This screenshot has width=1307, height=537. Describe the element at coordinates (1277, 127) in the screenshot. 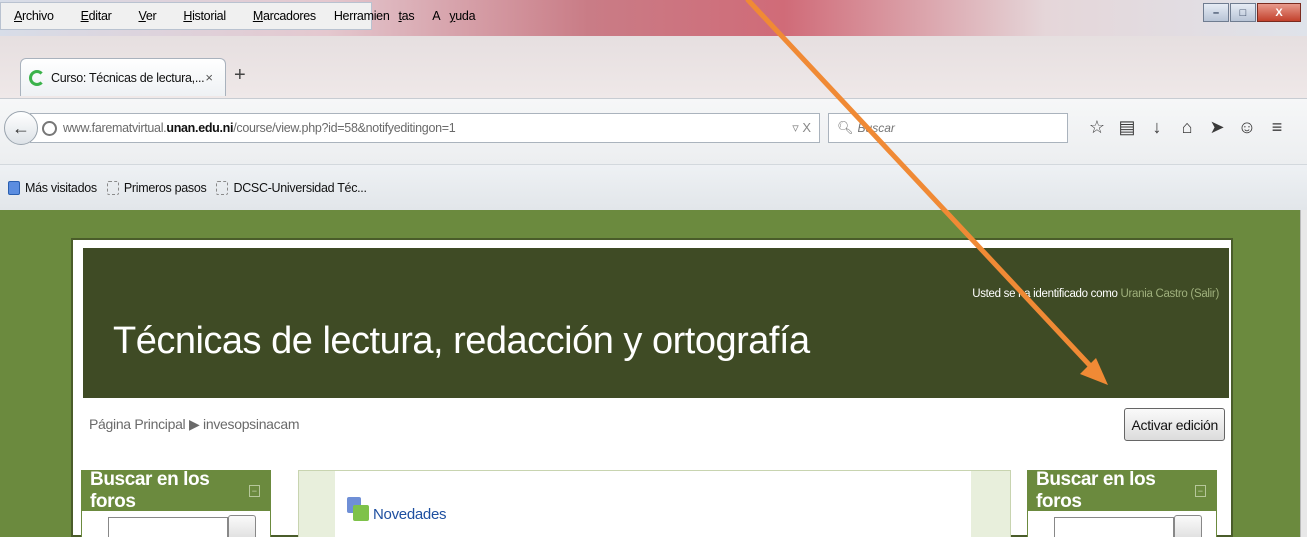

I see `hamburger-menu-icon: ≡` at that location.